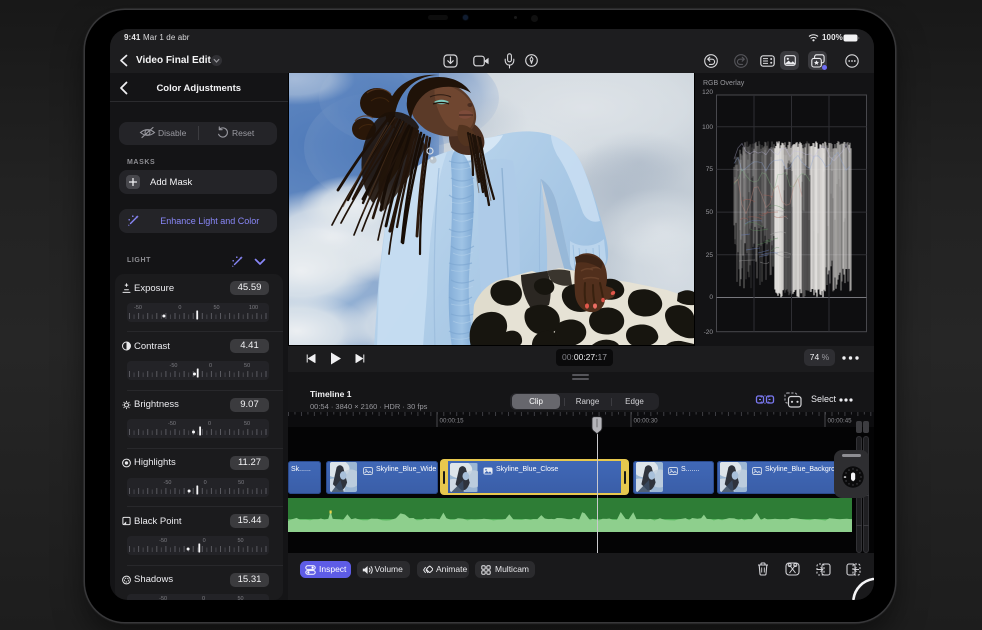 This screenshot has height=630, width=982. What do you see at coordinates (451, 421) in the screenshot?
I see `svg-text: 00:00:15` at bounding box center [451, 421].